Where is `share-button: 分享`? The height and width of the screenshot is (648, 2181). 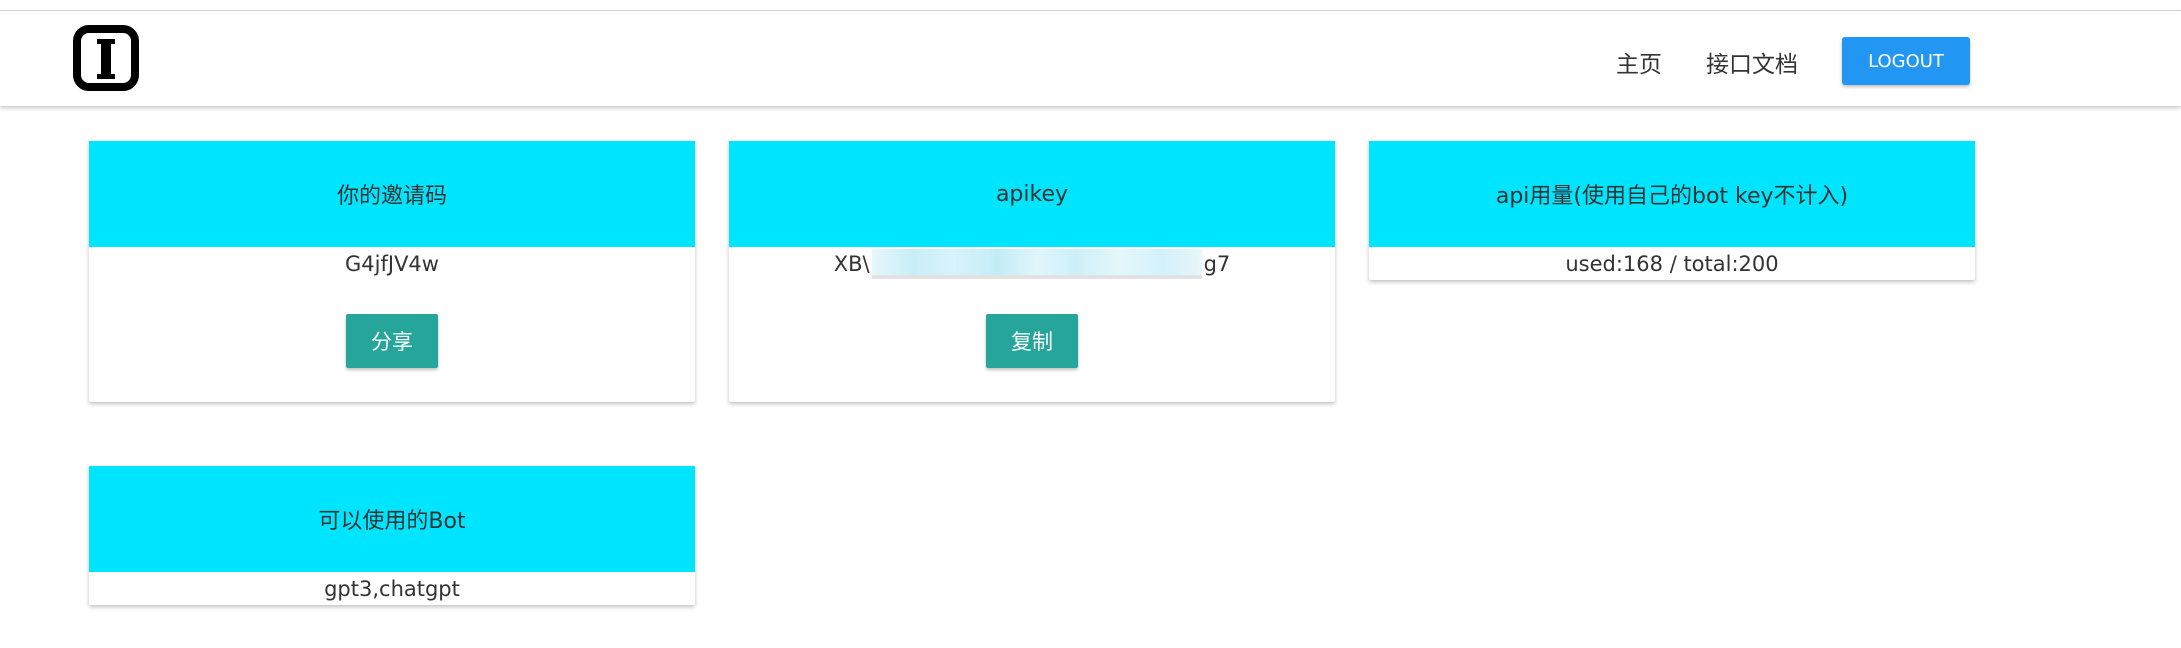
share-button: 分享 is located at coordinates (392, 341).